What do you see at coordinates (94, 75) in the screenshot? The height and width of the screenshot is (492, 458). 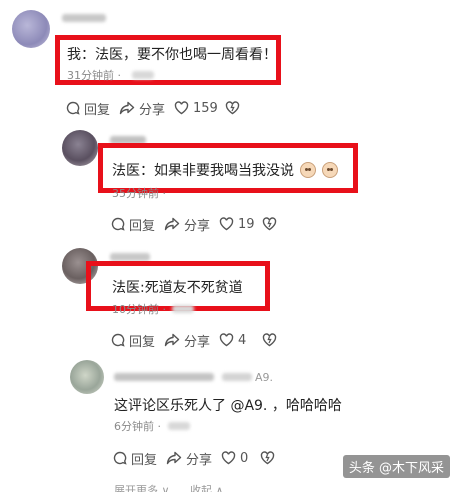 I see `comment-time: 31分钟前 ·` at bounding box center [94, 75].